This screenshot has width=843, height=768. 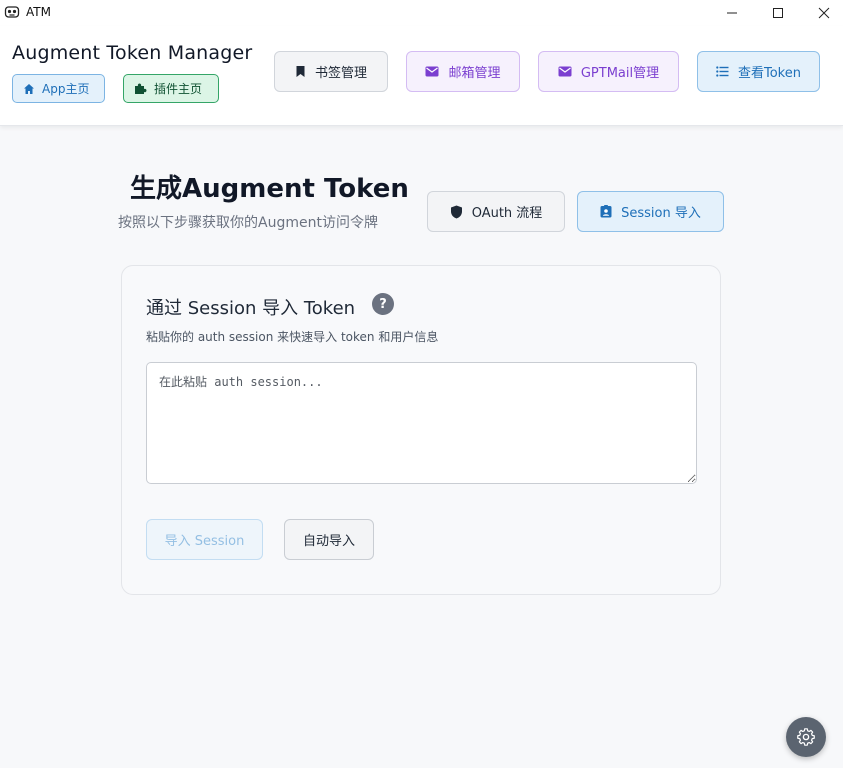 What do you see at coordinates (329, 539) in the screenshot?
I see `auto-import-button: 自动导入` at bounding box center [329, 539].